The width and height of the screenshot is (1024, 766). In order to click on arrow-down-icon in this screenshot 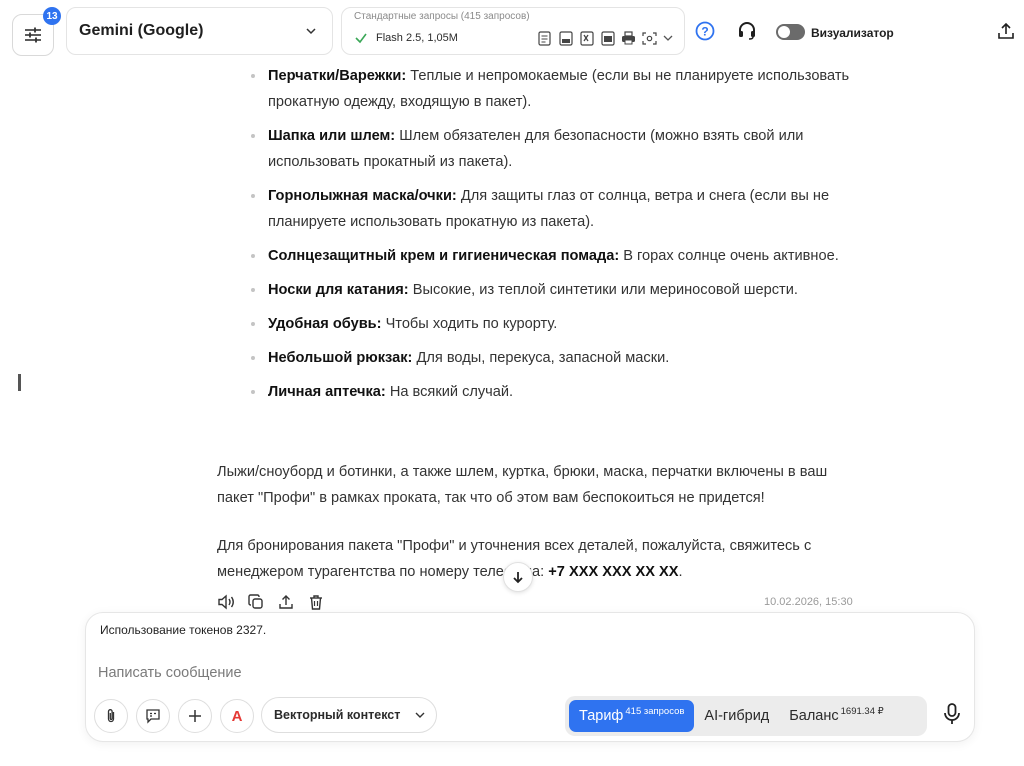, I will do `click(518, 578)`.